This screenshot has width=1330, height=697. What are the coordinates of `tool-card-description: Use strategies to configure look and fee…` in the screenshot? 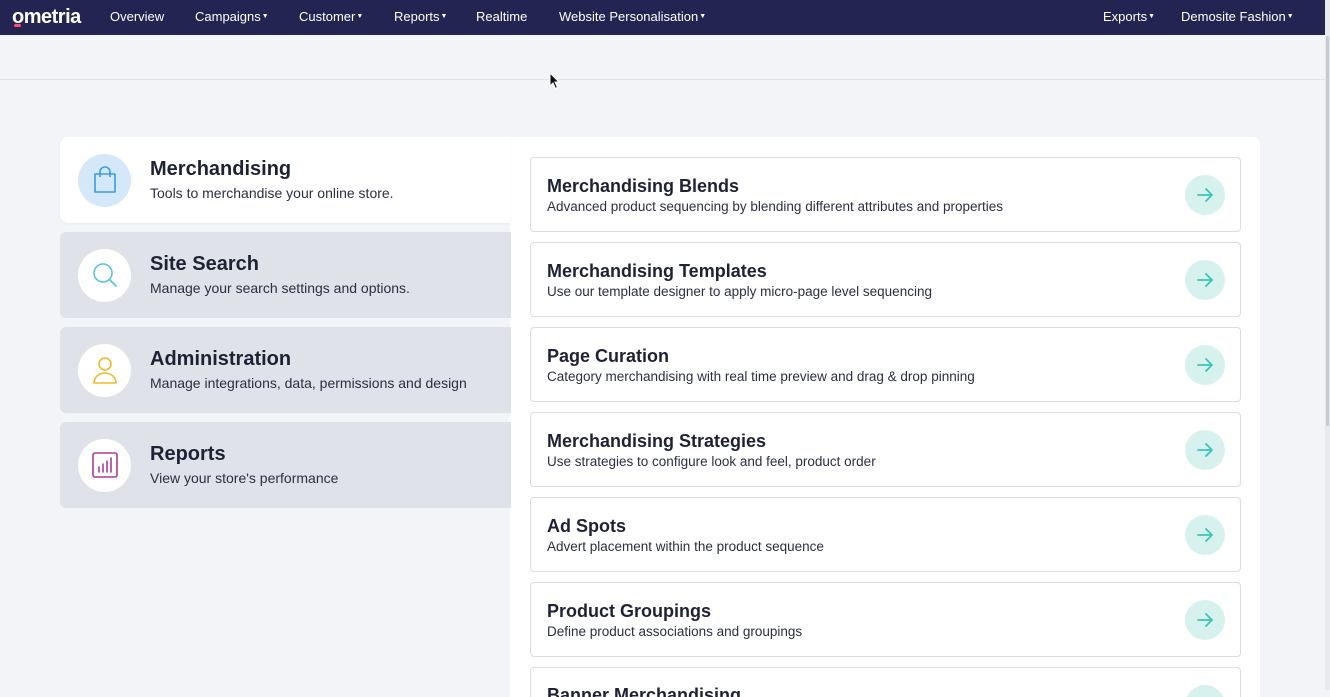 It's located at (711, 461).